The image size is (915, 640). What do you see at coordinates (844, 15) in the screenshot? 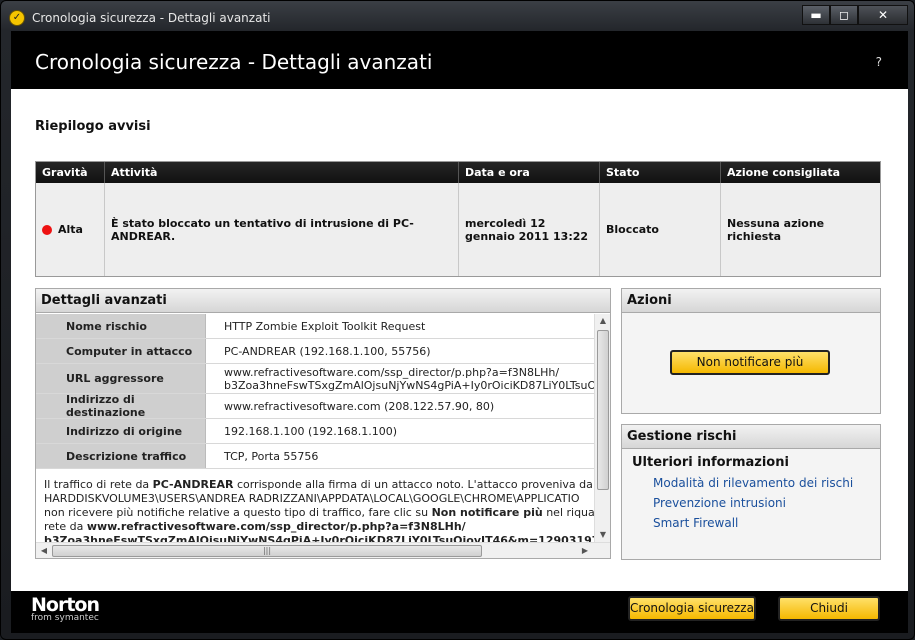
I see `maximize-button: ◻` at bounding box center [844, 15].